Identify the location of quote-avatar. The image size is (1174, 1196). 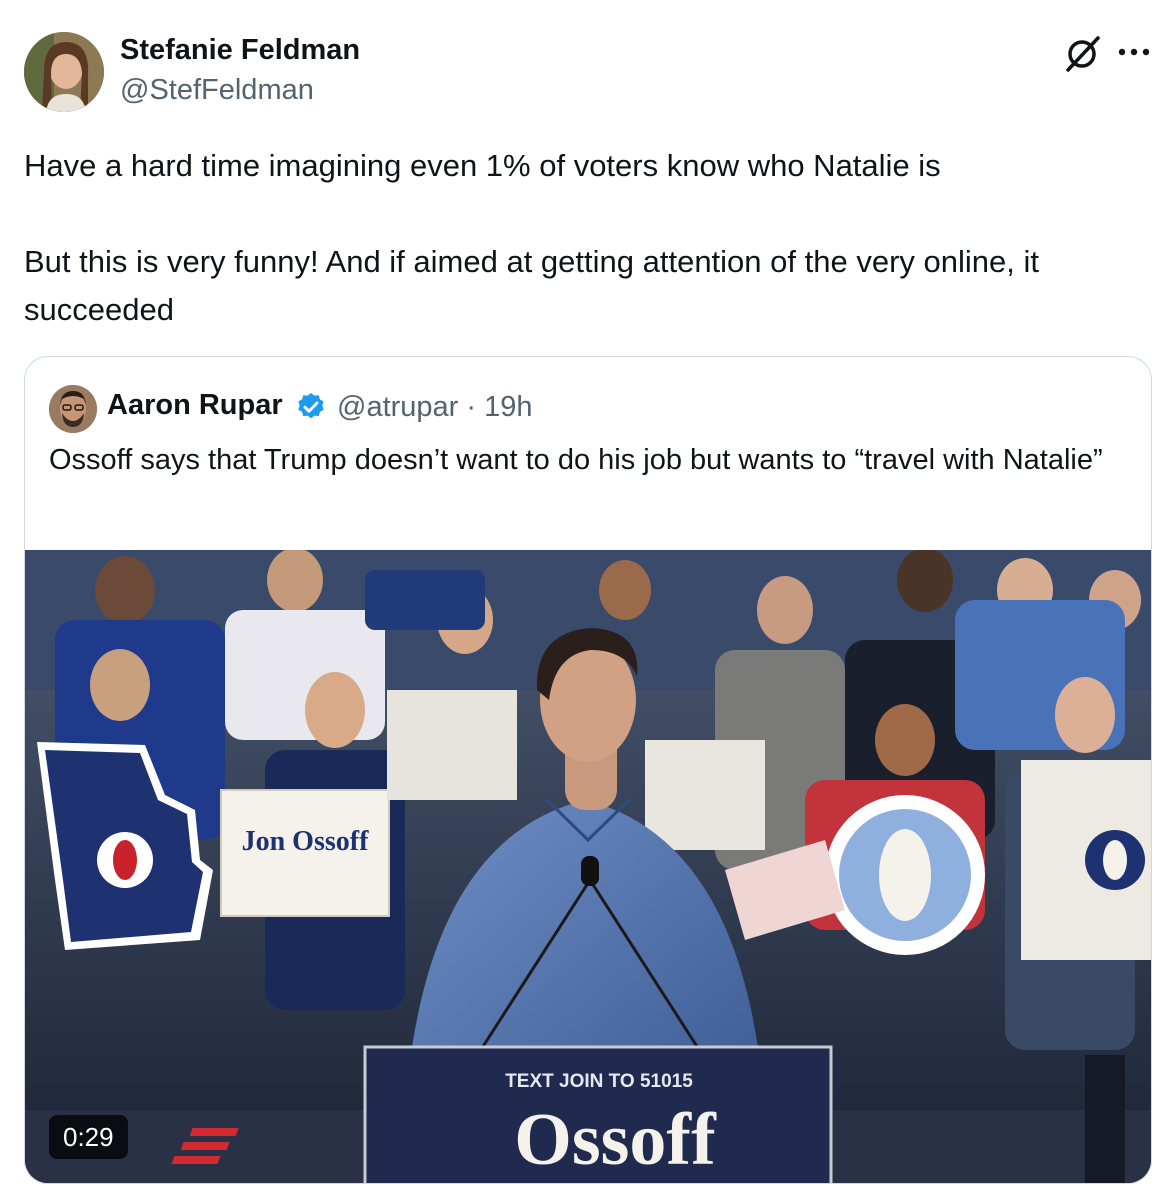
(73, 409).